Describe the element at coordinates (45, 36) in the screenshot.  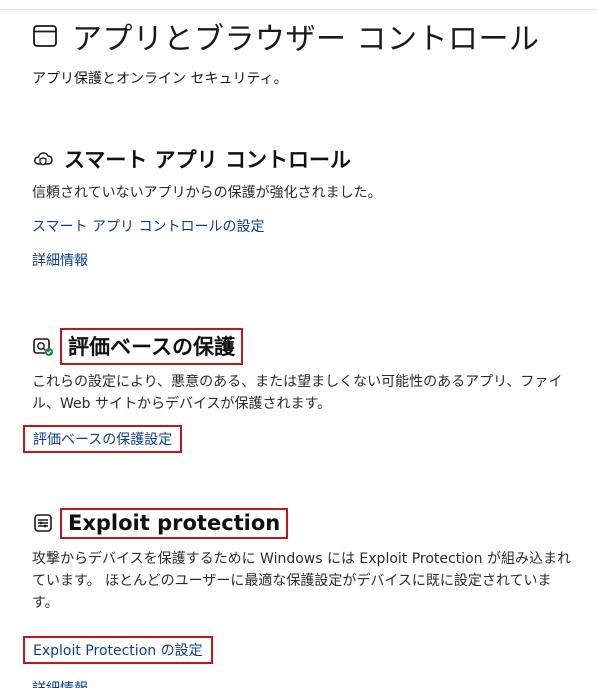
I see `app-browser-window-icon` at that location.